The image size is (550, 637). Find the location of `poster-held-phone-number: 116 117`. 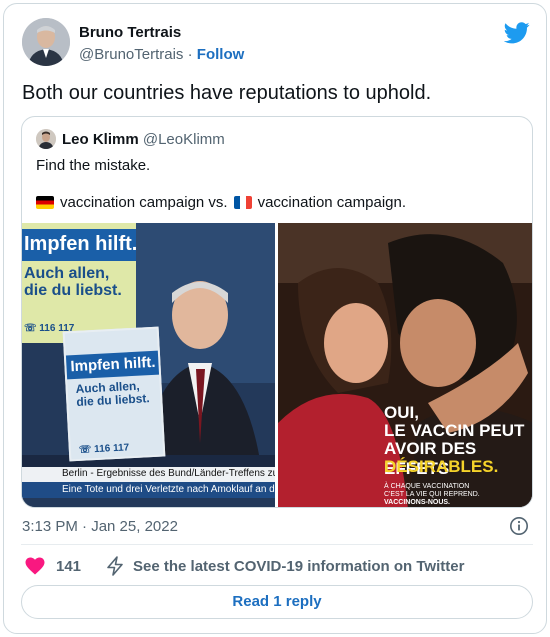

poster-held-phone-number: 116 117 is located at coordinates (111, 449).